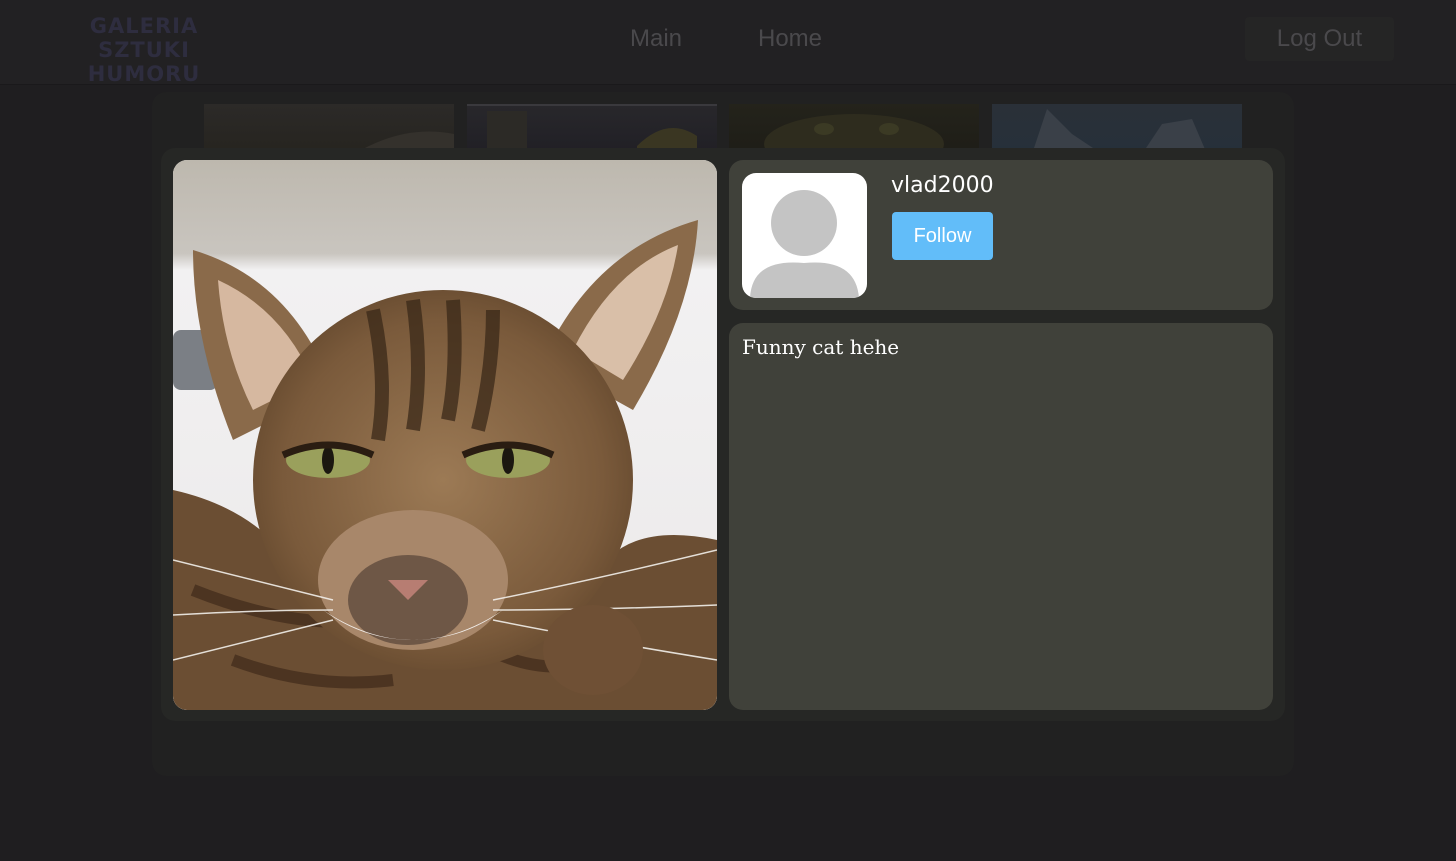 This screenshot has height=861, width=1456. Describe the element at coordinates (790, 39) in the screenshot. I see `nav-home-link: Home` at that location.